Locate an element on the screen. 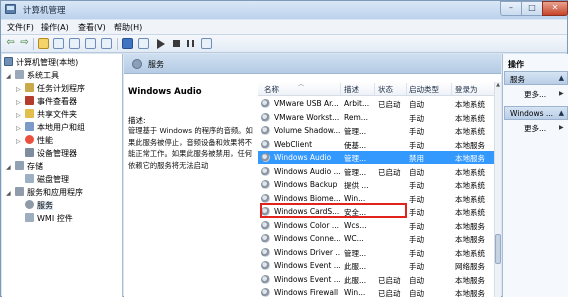  tree-root: 计算机管理(本地) is located at coordinates (41, 63).